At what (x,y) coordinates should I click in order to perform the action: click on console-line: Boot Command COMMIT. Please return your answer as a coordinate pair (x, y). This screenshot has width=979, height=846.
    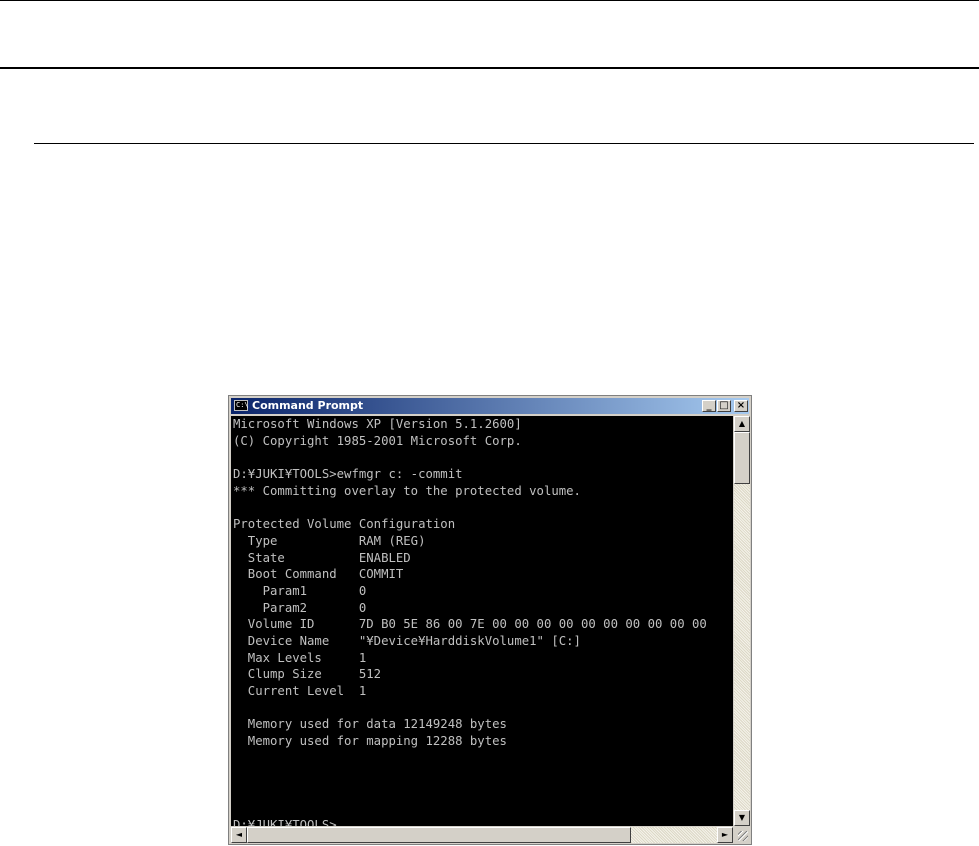
    Looking at the image, I should click on (318, 574).